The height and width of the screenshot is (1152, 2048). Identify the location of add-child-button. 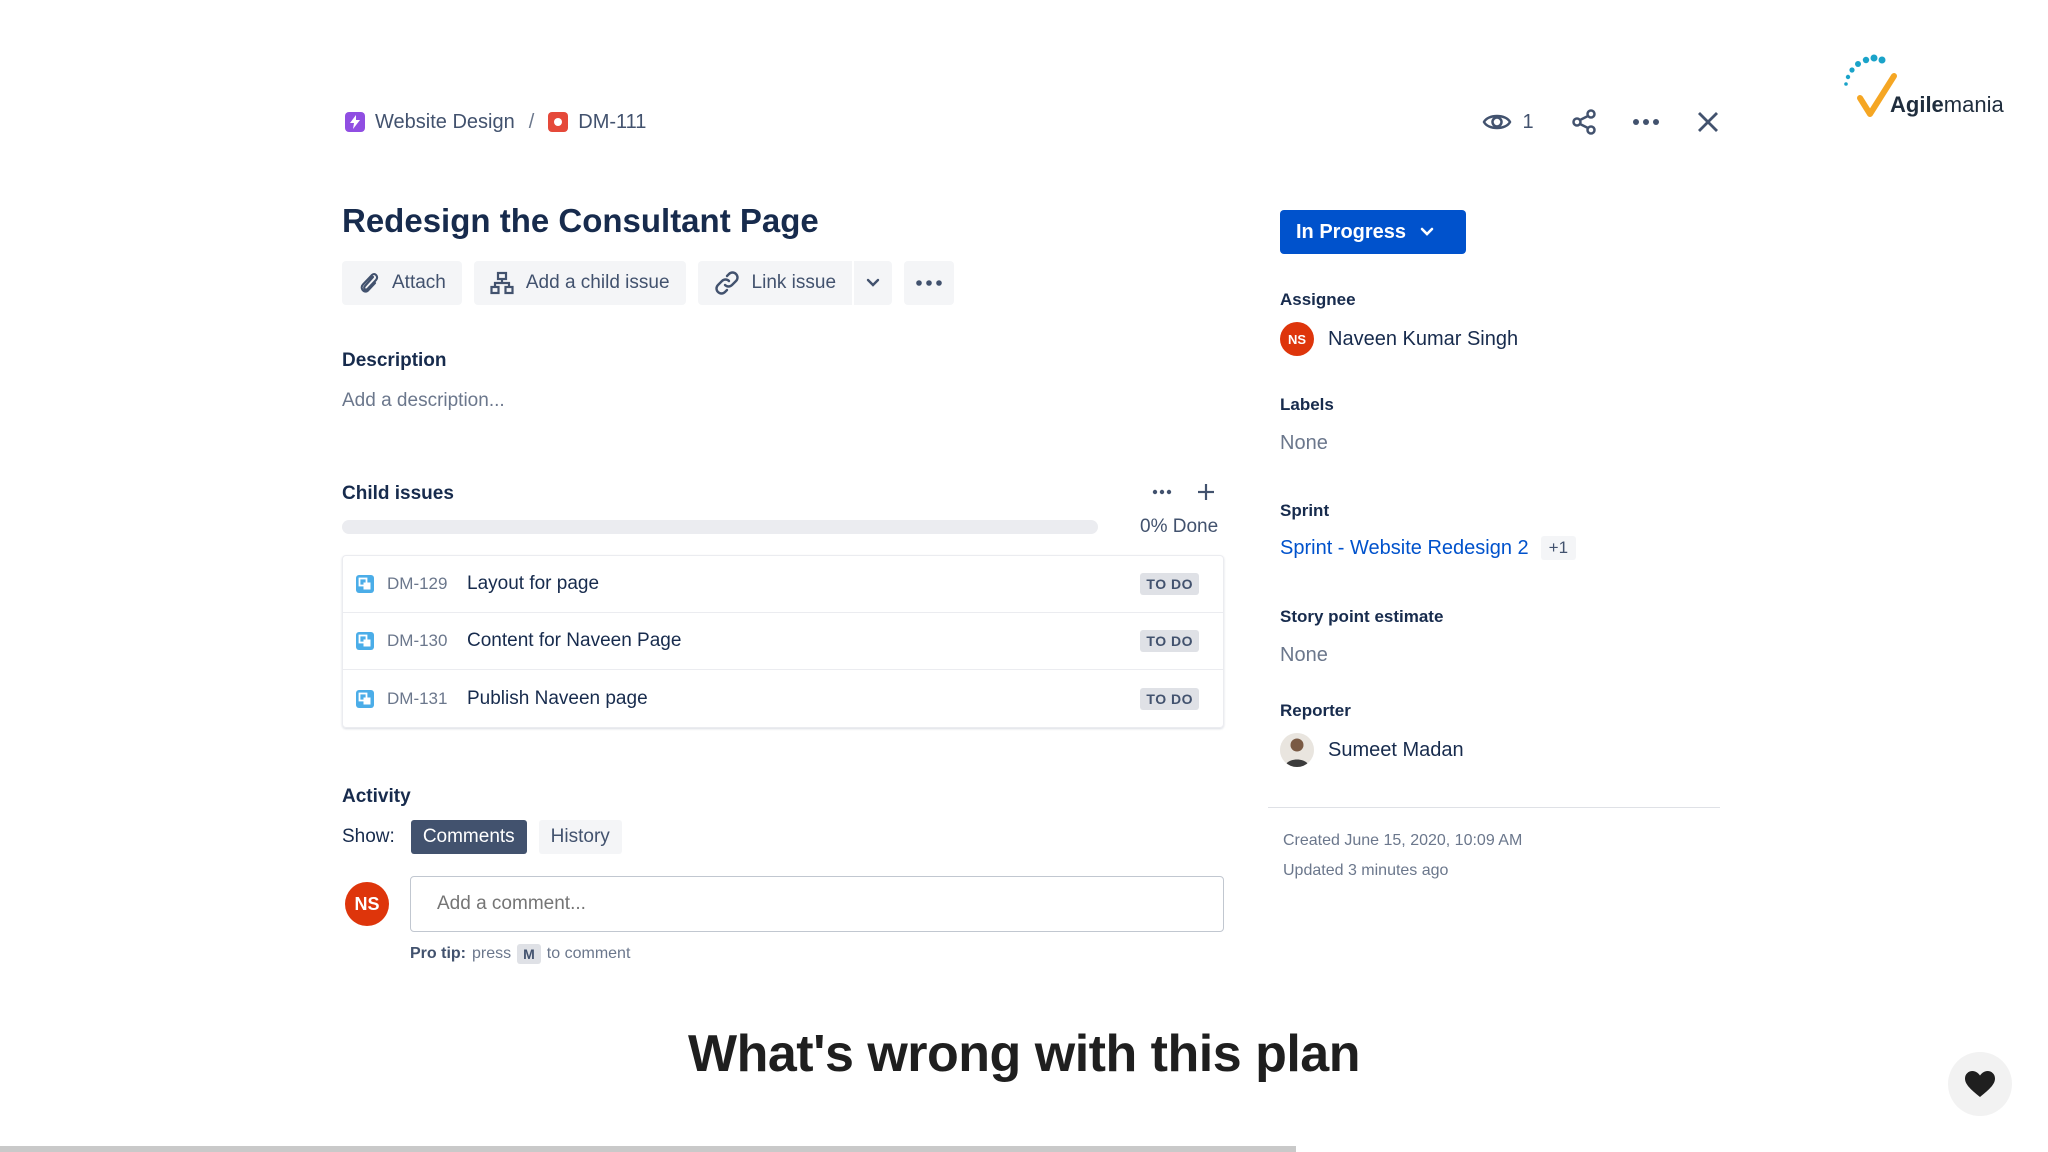
(1206, 492).